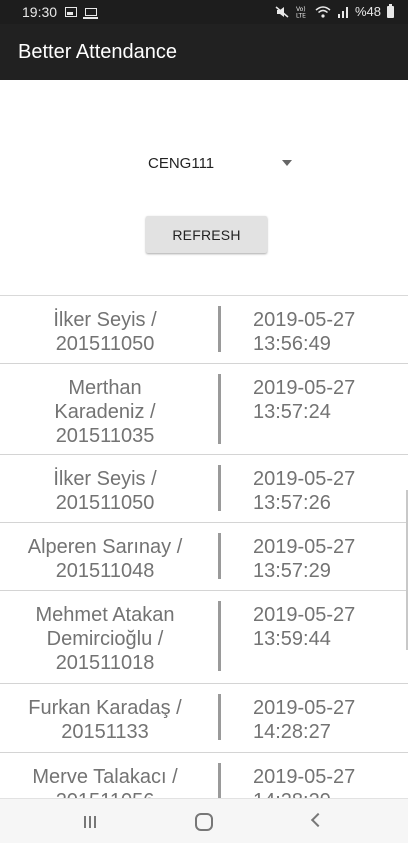 The image size is (408, 844). I want to click on home-icon, so click(204, 822).